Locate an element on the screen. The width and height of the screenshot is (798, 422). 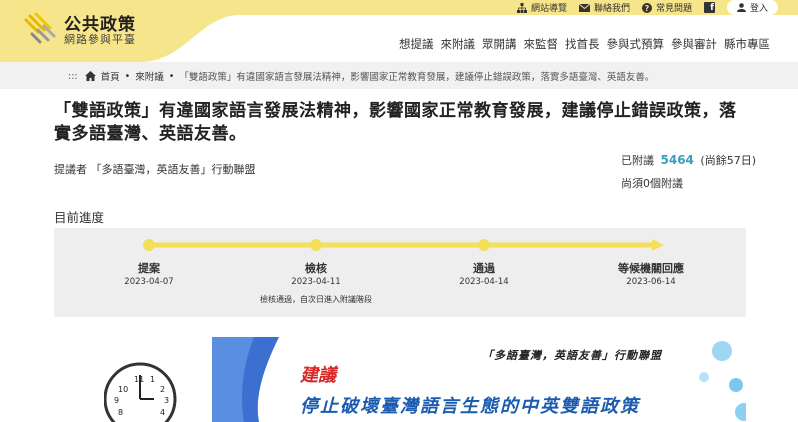
signed-prefix: 已附議 is located at coordinates (637, 160).